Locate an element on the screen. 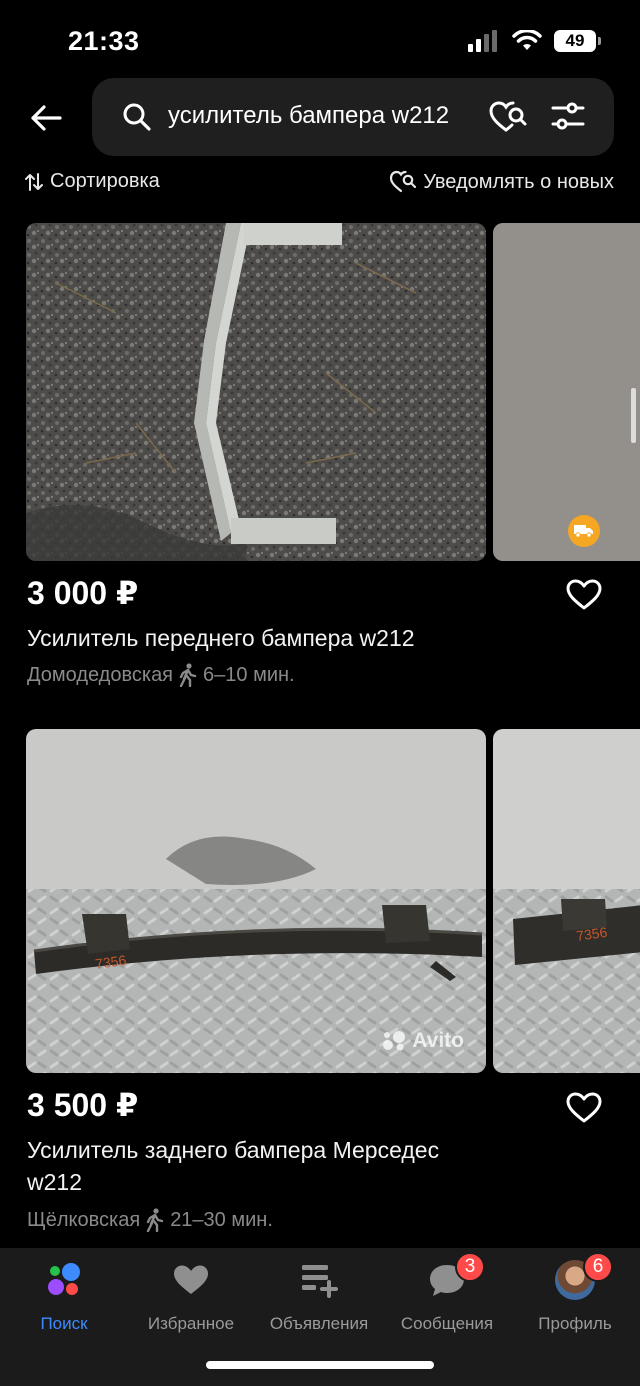  sort-row: Сортировка Уведомлять о новых is located at coordinates (320, 184).